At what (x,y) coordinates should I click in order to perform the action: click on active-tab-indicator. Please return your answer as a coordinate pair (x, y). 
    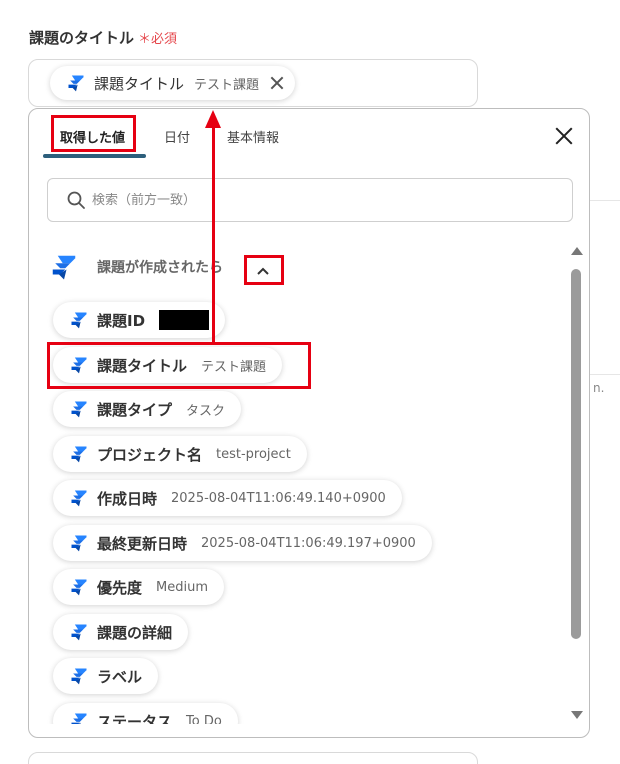
    Looking at the image, I should click on (94, 156).